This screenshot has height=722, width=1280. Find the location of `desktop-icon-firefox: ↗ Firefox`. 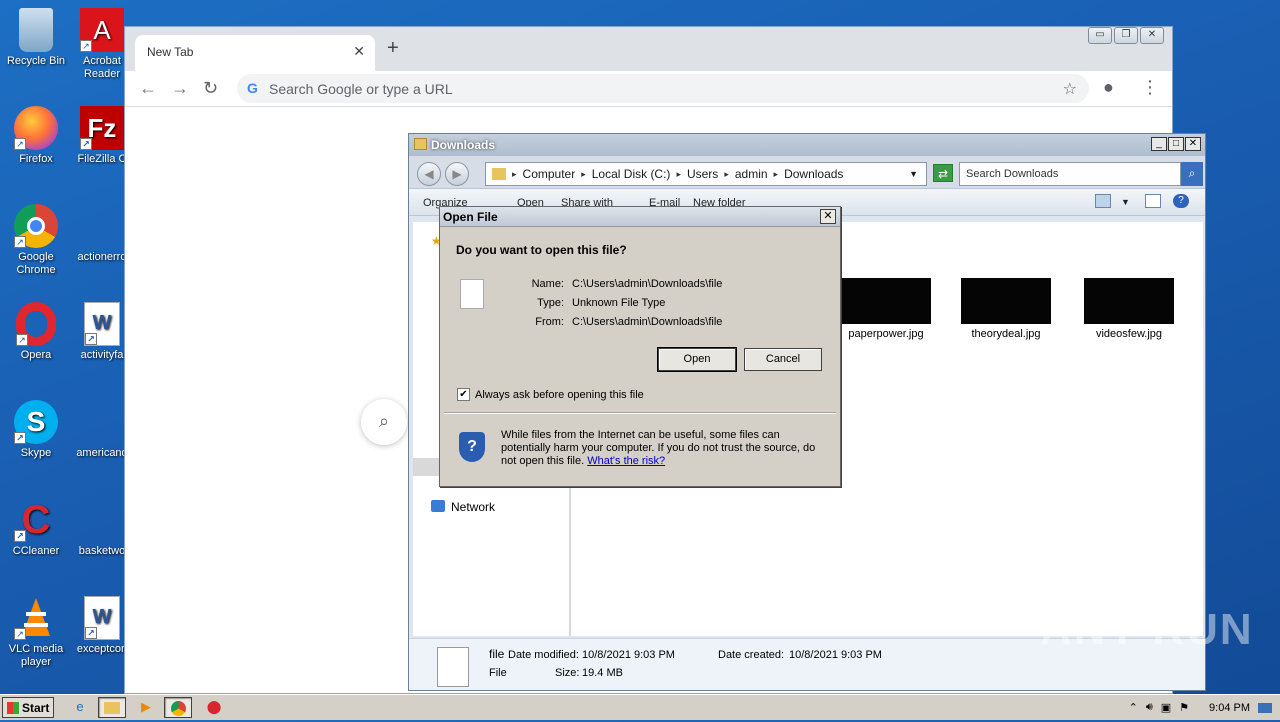

desktop-icon-firefox: ↗ Firefox is located at coordinates (36, 136).